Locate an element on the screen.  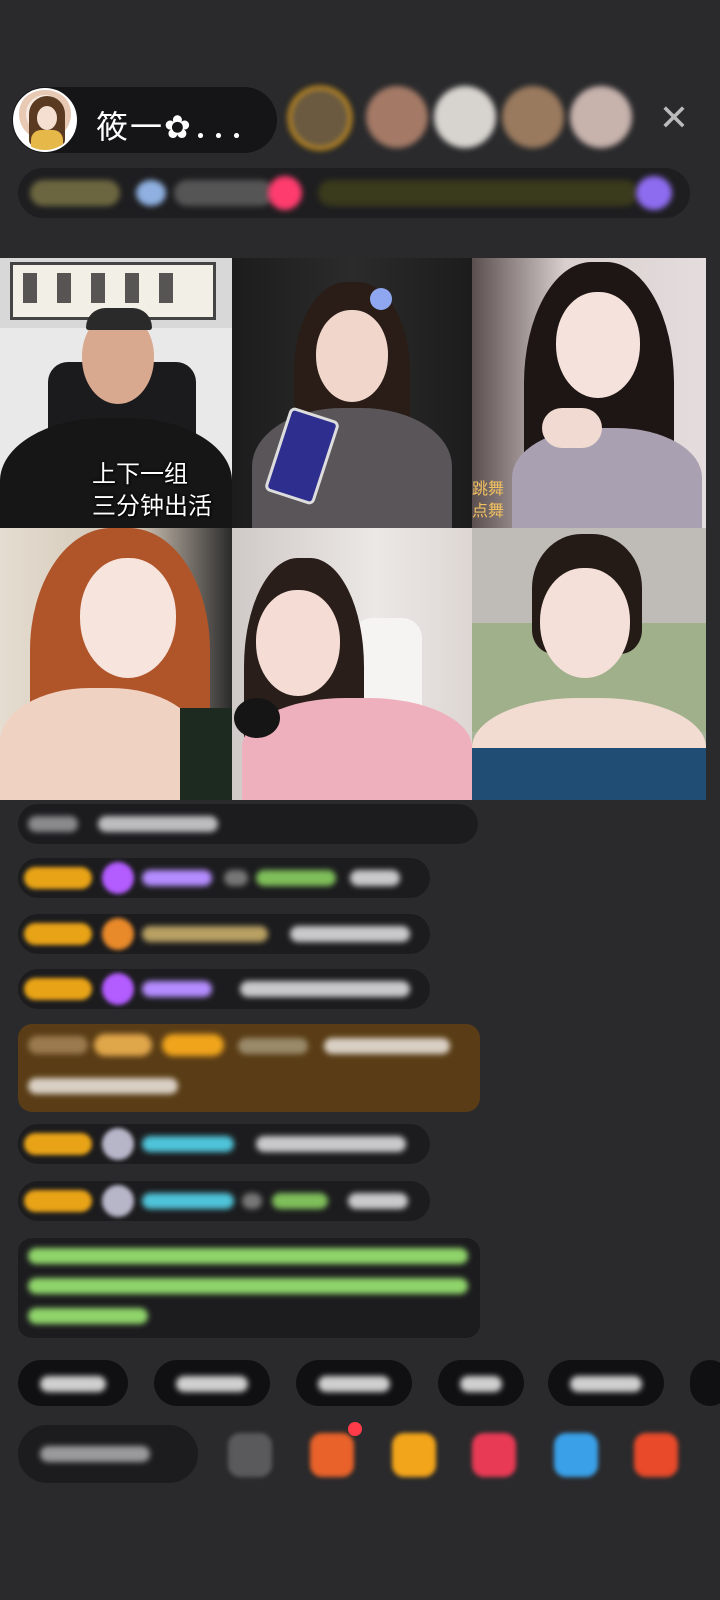
comment-input is located at coordinates (108, 1454).